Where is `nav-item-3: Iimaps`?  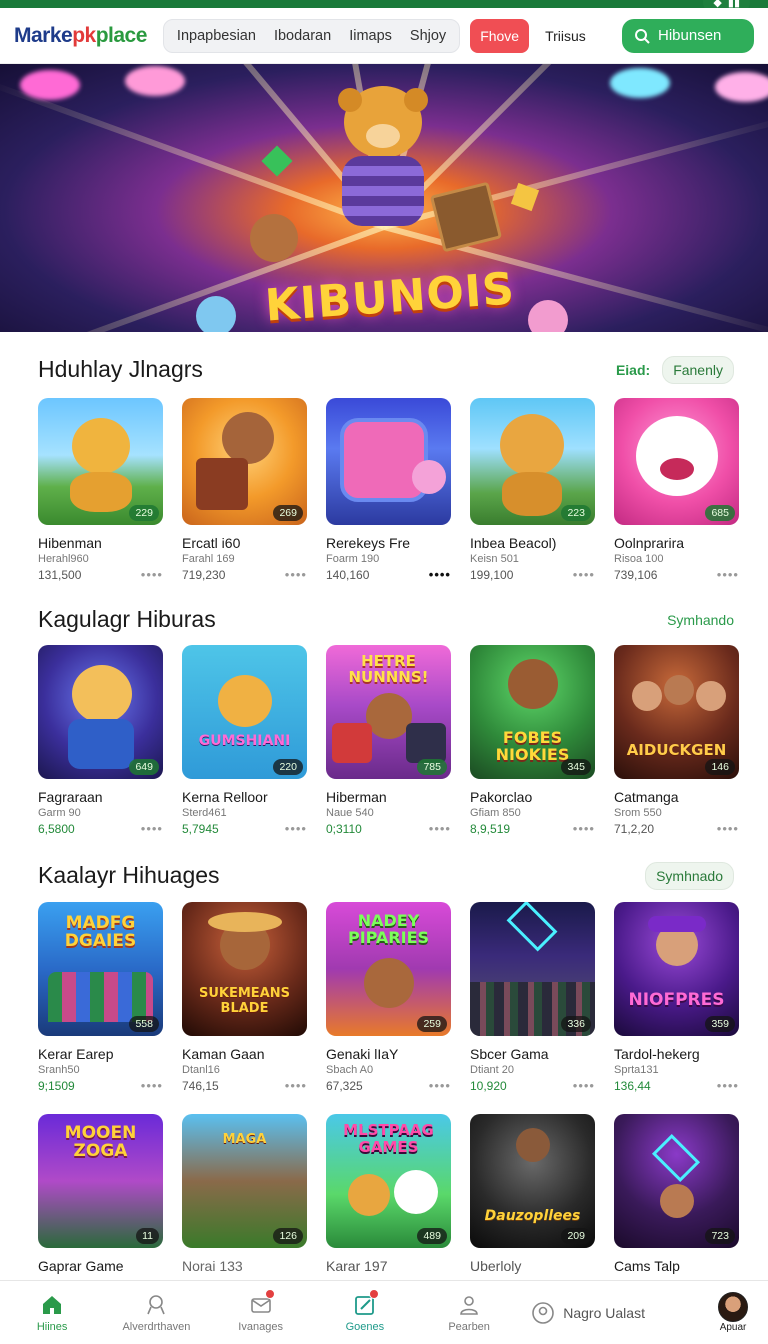
nav-item-3: Iimaps is located at coordinates (370, 36).